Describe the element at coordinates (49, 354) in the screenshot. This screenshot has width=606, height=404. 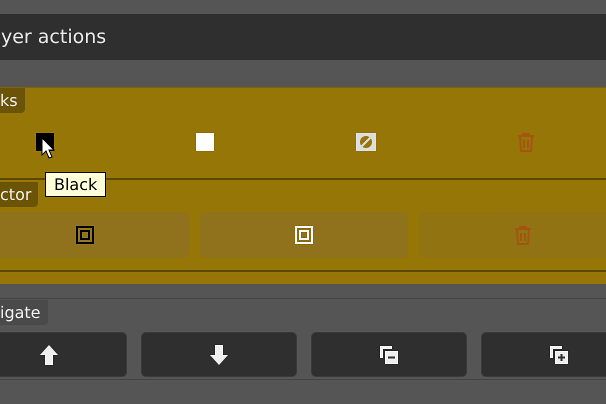
I see `arrow-up-icon` at that location.